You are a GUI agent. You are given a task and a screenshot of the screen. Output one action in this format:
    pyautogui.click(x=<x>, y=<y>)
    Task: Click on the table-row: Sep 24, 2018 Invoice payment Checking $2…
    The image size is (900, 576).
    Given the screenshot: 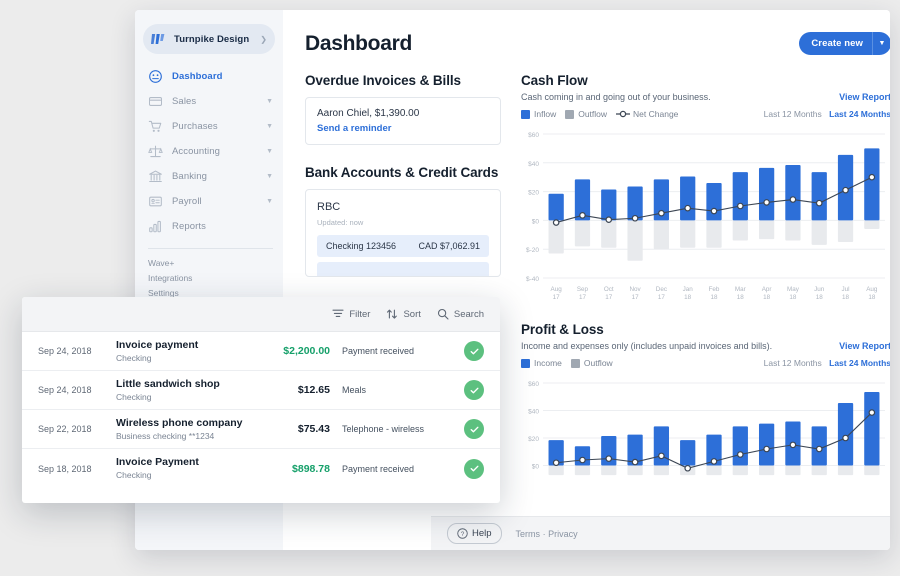 What is the action you would take?
    pyautogui.click(x=261, y=351)
    